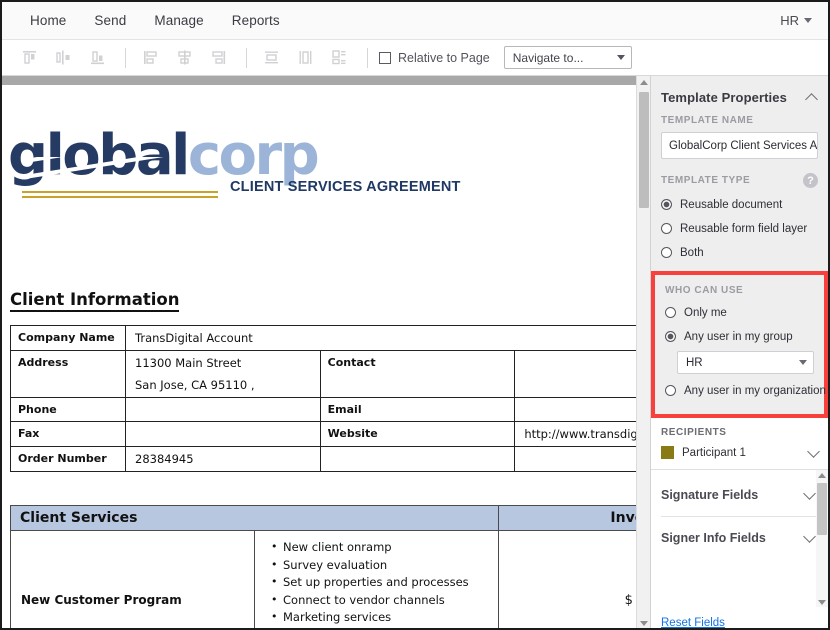  Describe the element at coordinates (739, 312) in the screenshot. I see `radio-only-me: Only me` at that location.